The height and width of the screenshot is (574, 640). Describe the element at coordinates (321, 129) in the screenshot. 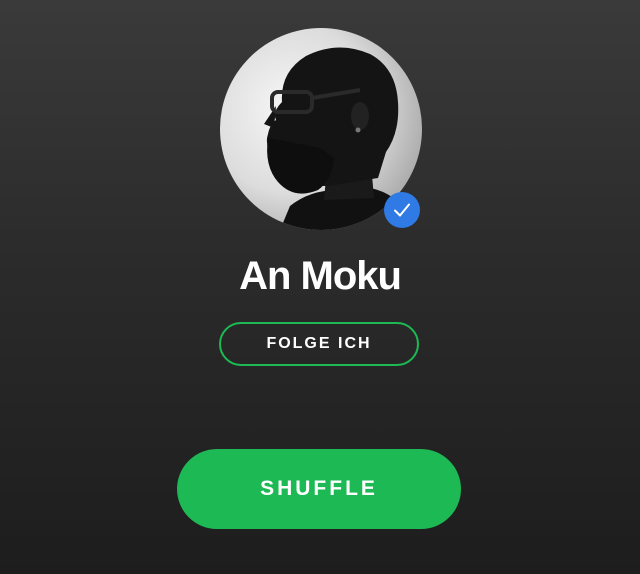

I see `artist-avatar-container` at that location.